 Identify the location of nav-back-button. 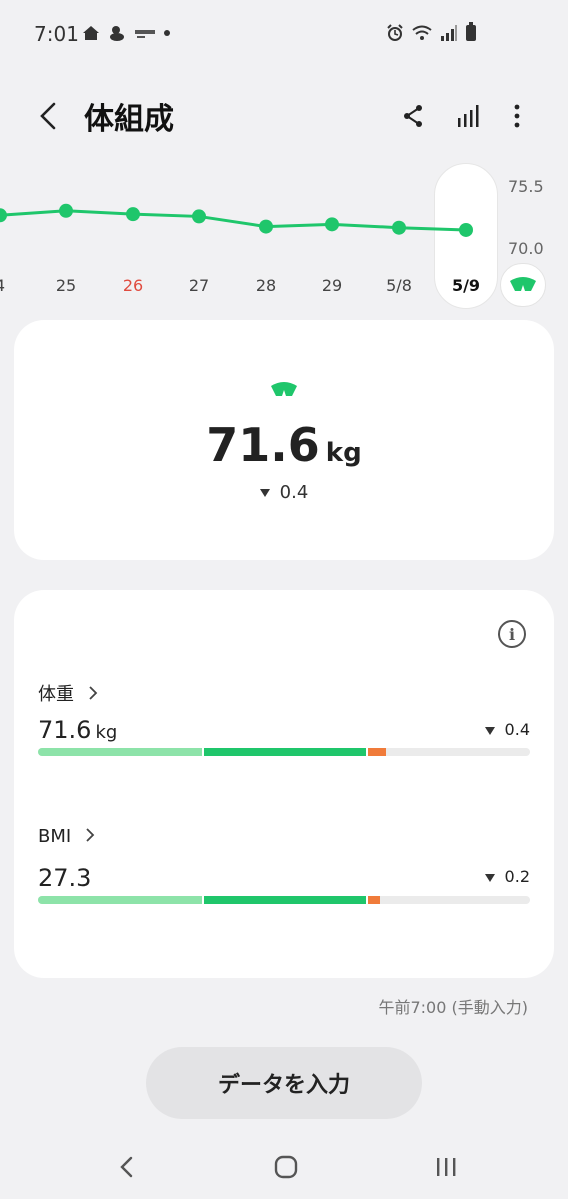
(126, 1167).